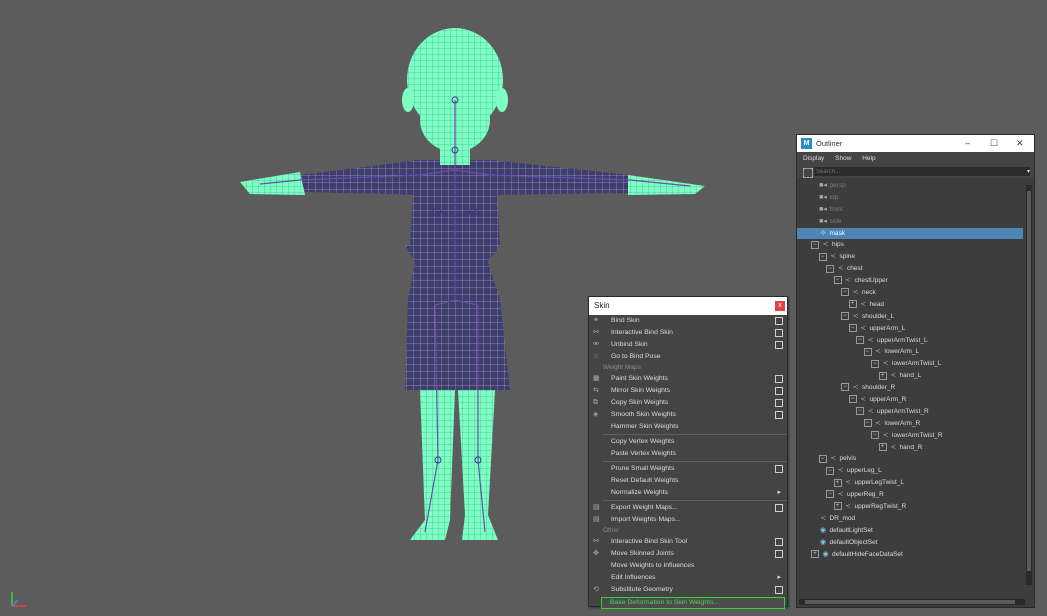 Image resolution: width=1047 pixels, height=616 pixels. Describe the element at coordinates (910, 245) in the screenshot. I see `outliner-node: −≺hips` at that location.